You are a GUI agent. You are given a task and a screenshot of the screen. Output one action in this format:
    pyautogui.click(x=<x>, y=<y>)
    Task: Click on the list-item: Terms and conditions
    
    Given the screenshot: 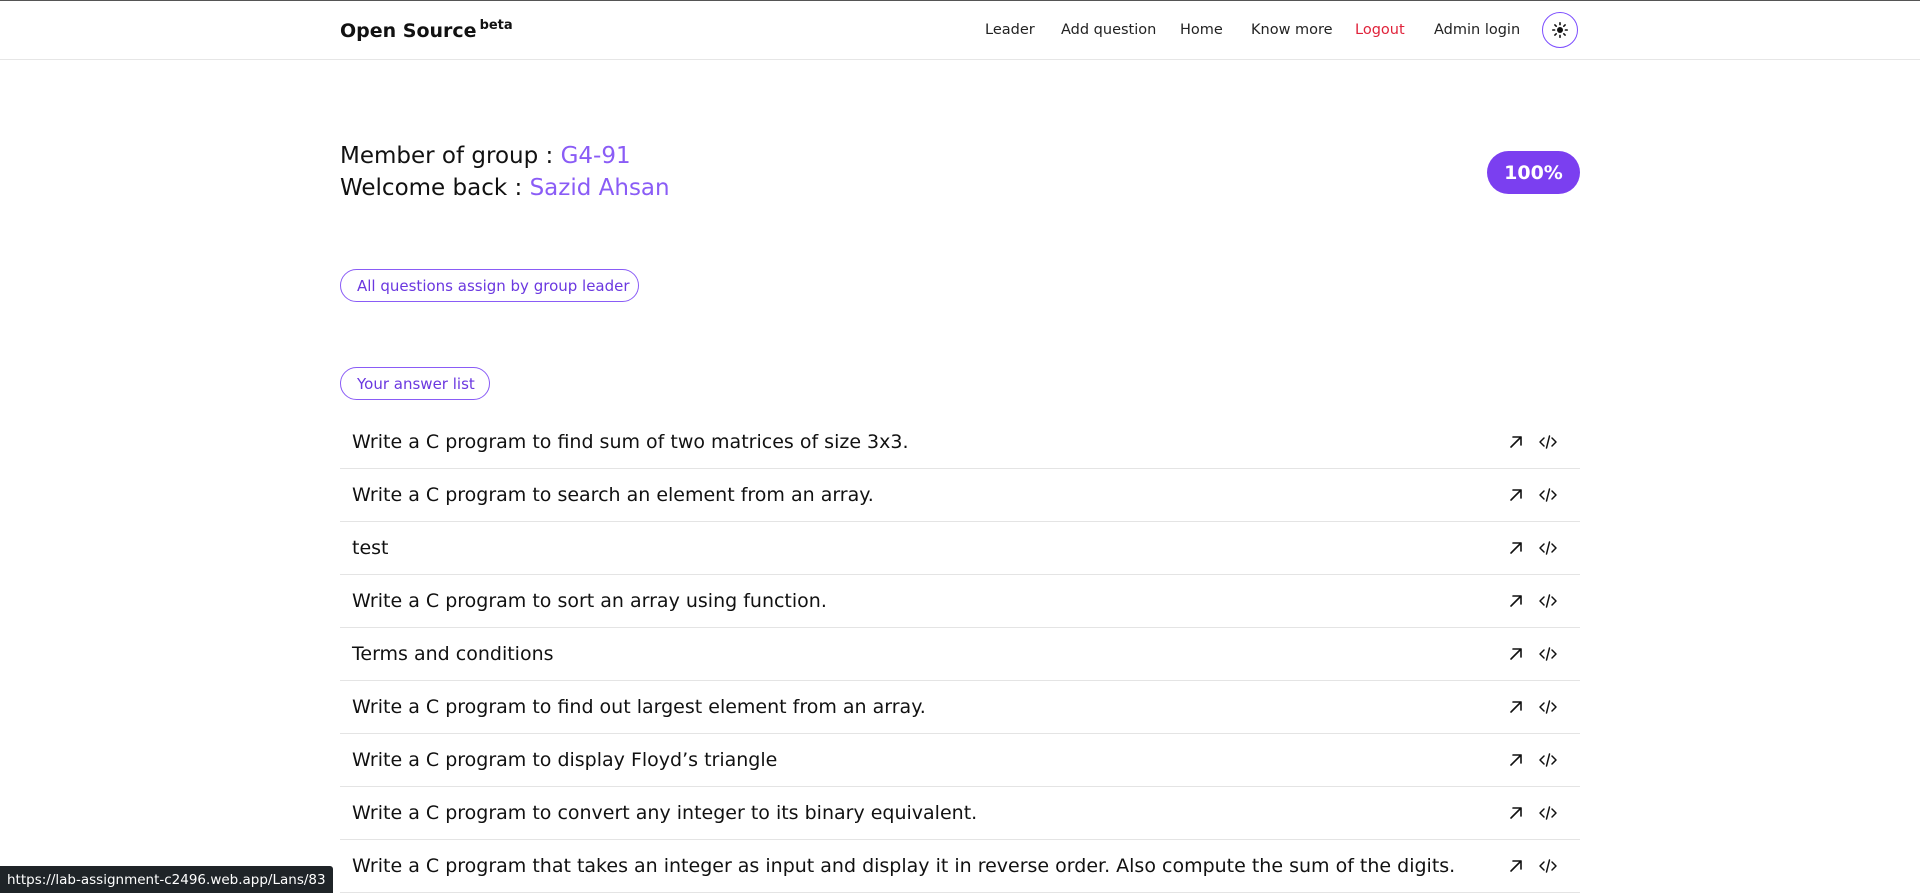 What is the action you would take?
    pyautogui.click(x=960, y=654)
    